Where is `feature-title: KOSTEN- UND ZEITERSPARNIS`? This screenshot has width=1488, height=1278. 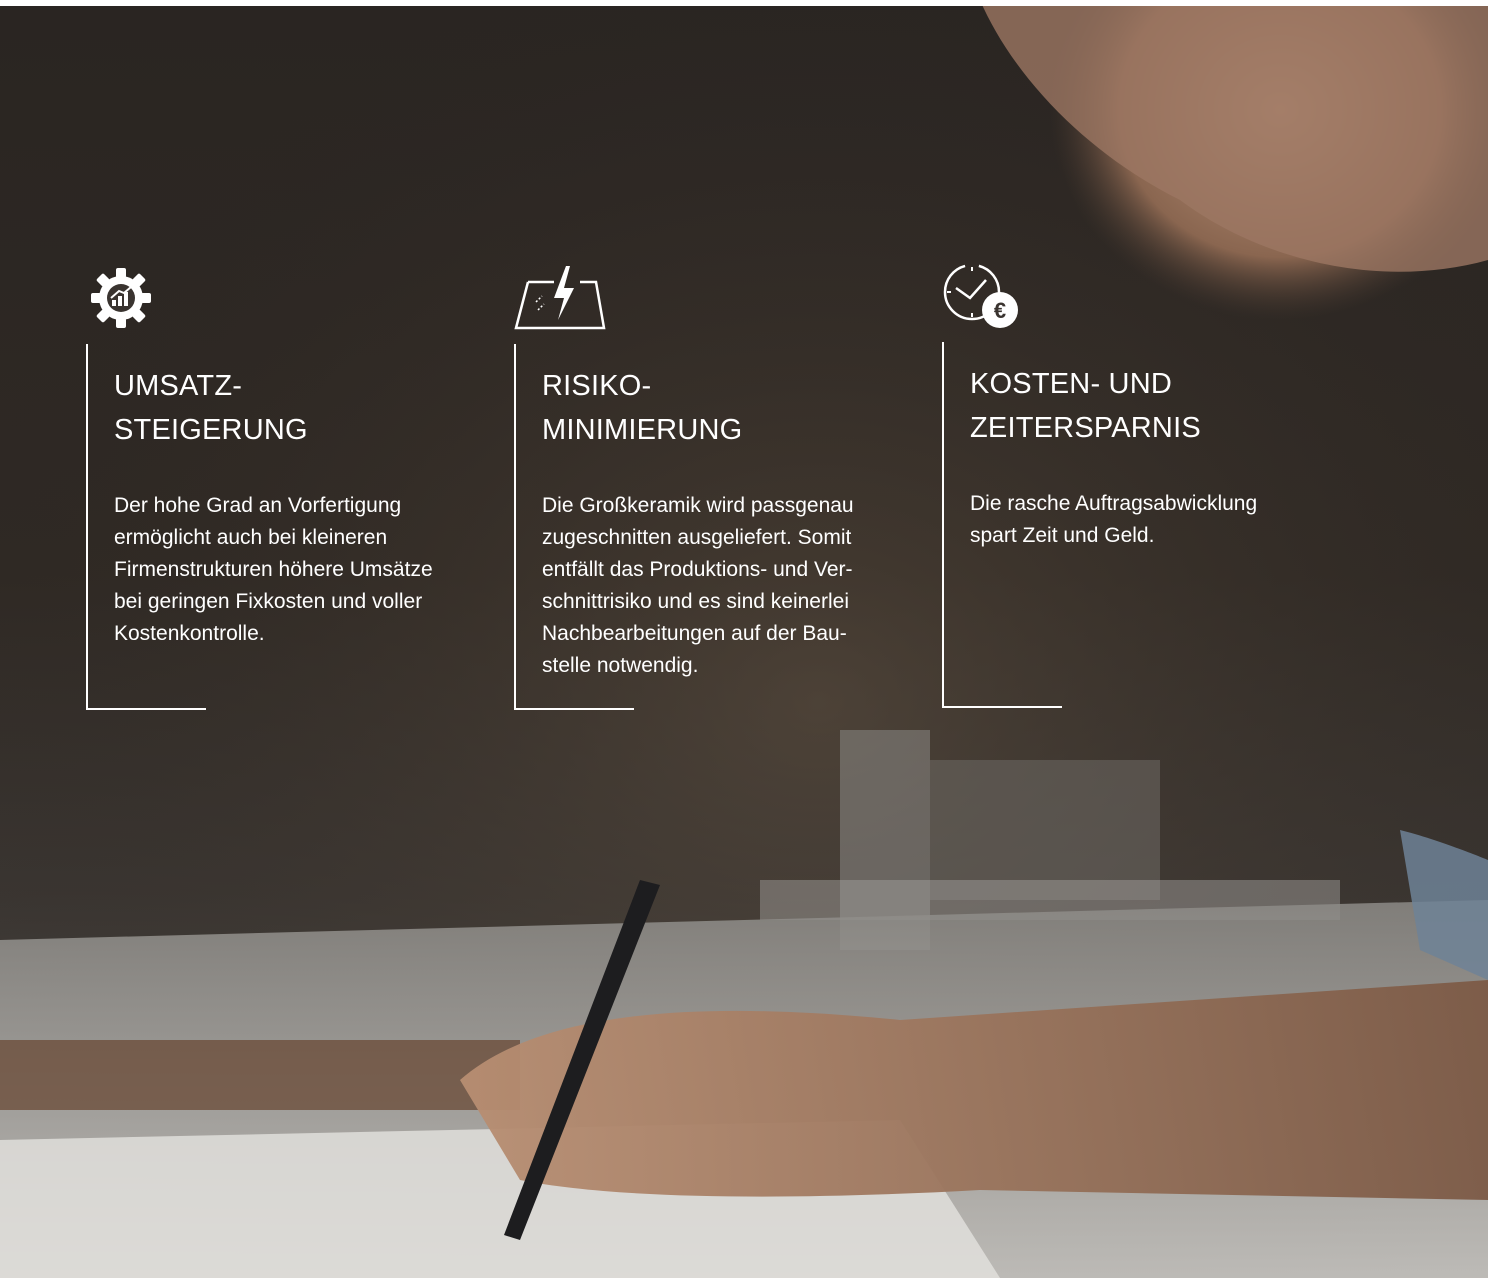 feature-title: KOSTEN- UND ZEITERSPARNIS is located at coordinates (1085, 406).